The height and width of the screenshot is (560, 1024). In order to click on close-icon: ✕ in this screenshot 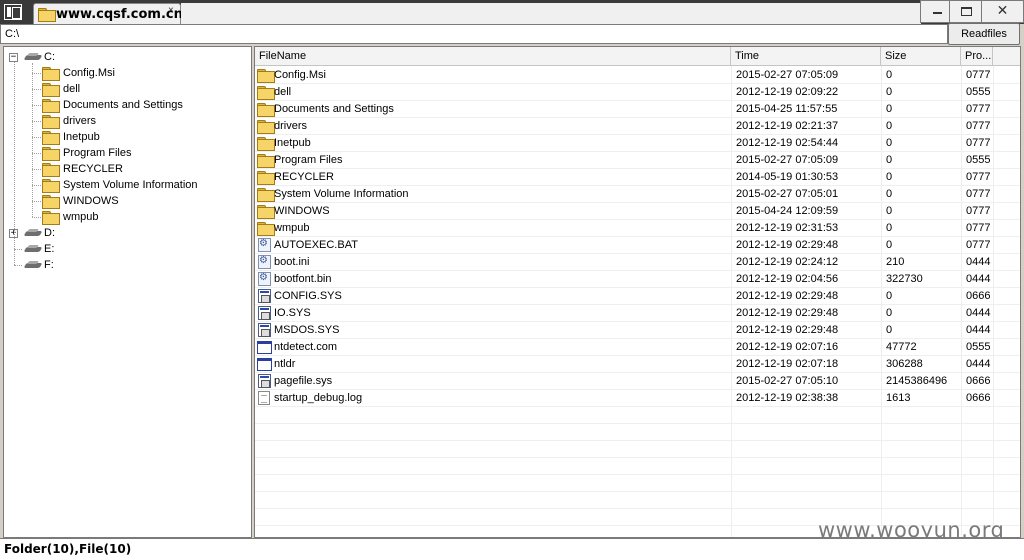, I will do `click(1002, 11)`.